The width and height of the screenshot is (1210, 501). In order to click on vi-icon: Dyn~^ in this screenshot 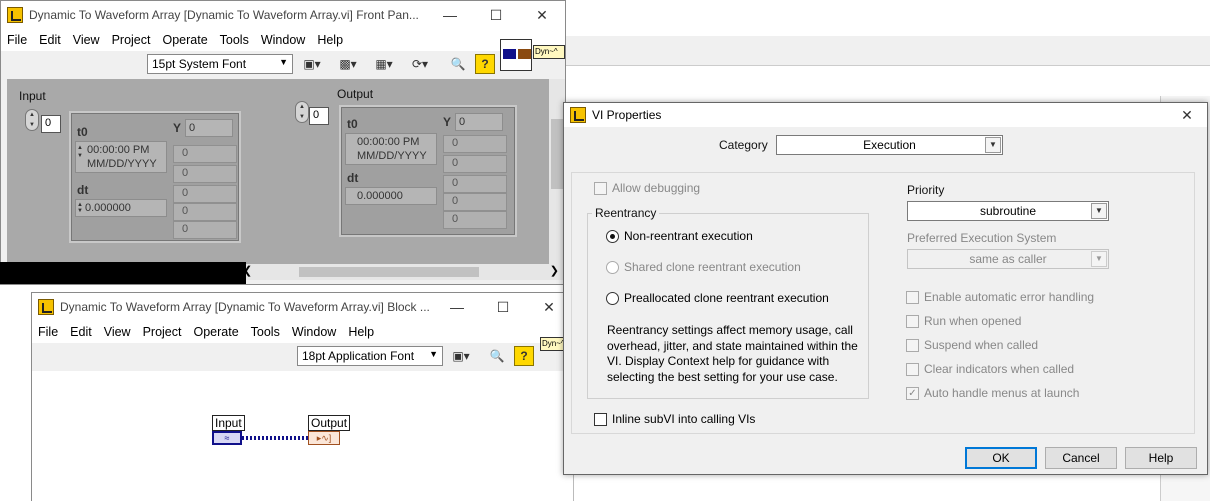, I will do `click(549, 52)`.